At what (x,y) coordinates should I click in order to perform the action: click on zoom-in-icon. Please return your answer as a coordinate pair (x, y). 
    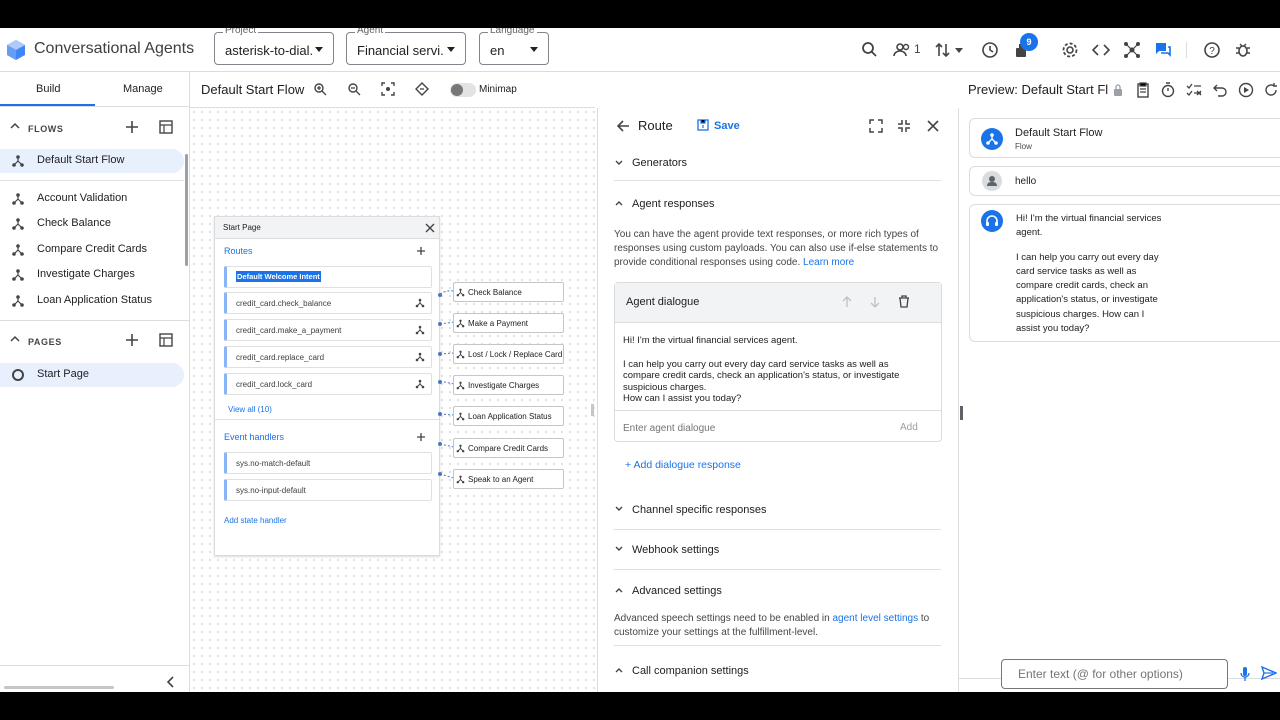
    Looking at the image, I should click on (320, 89).